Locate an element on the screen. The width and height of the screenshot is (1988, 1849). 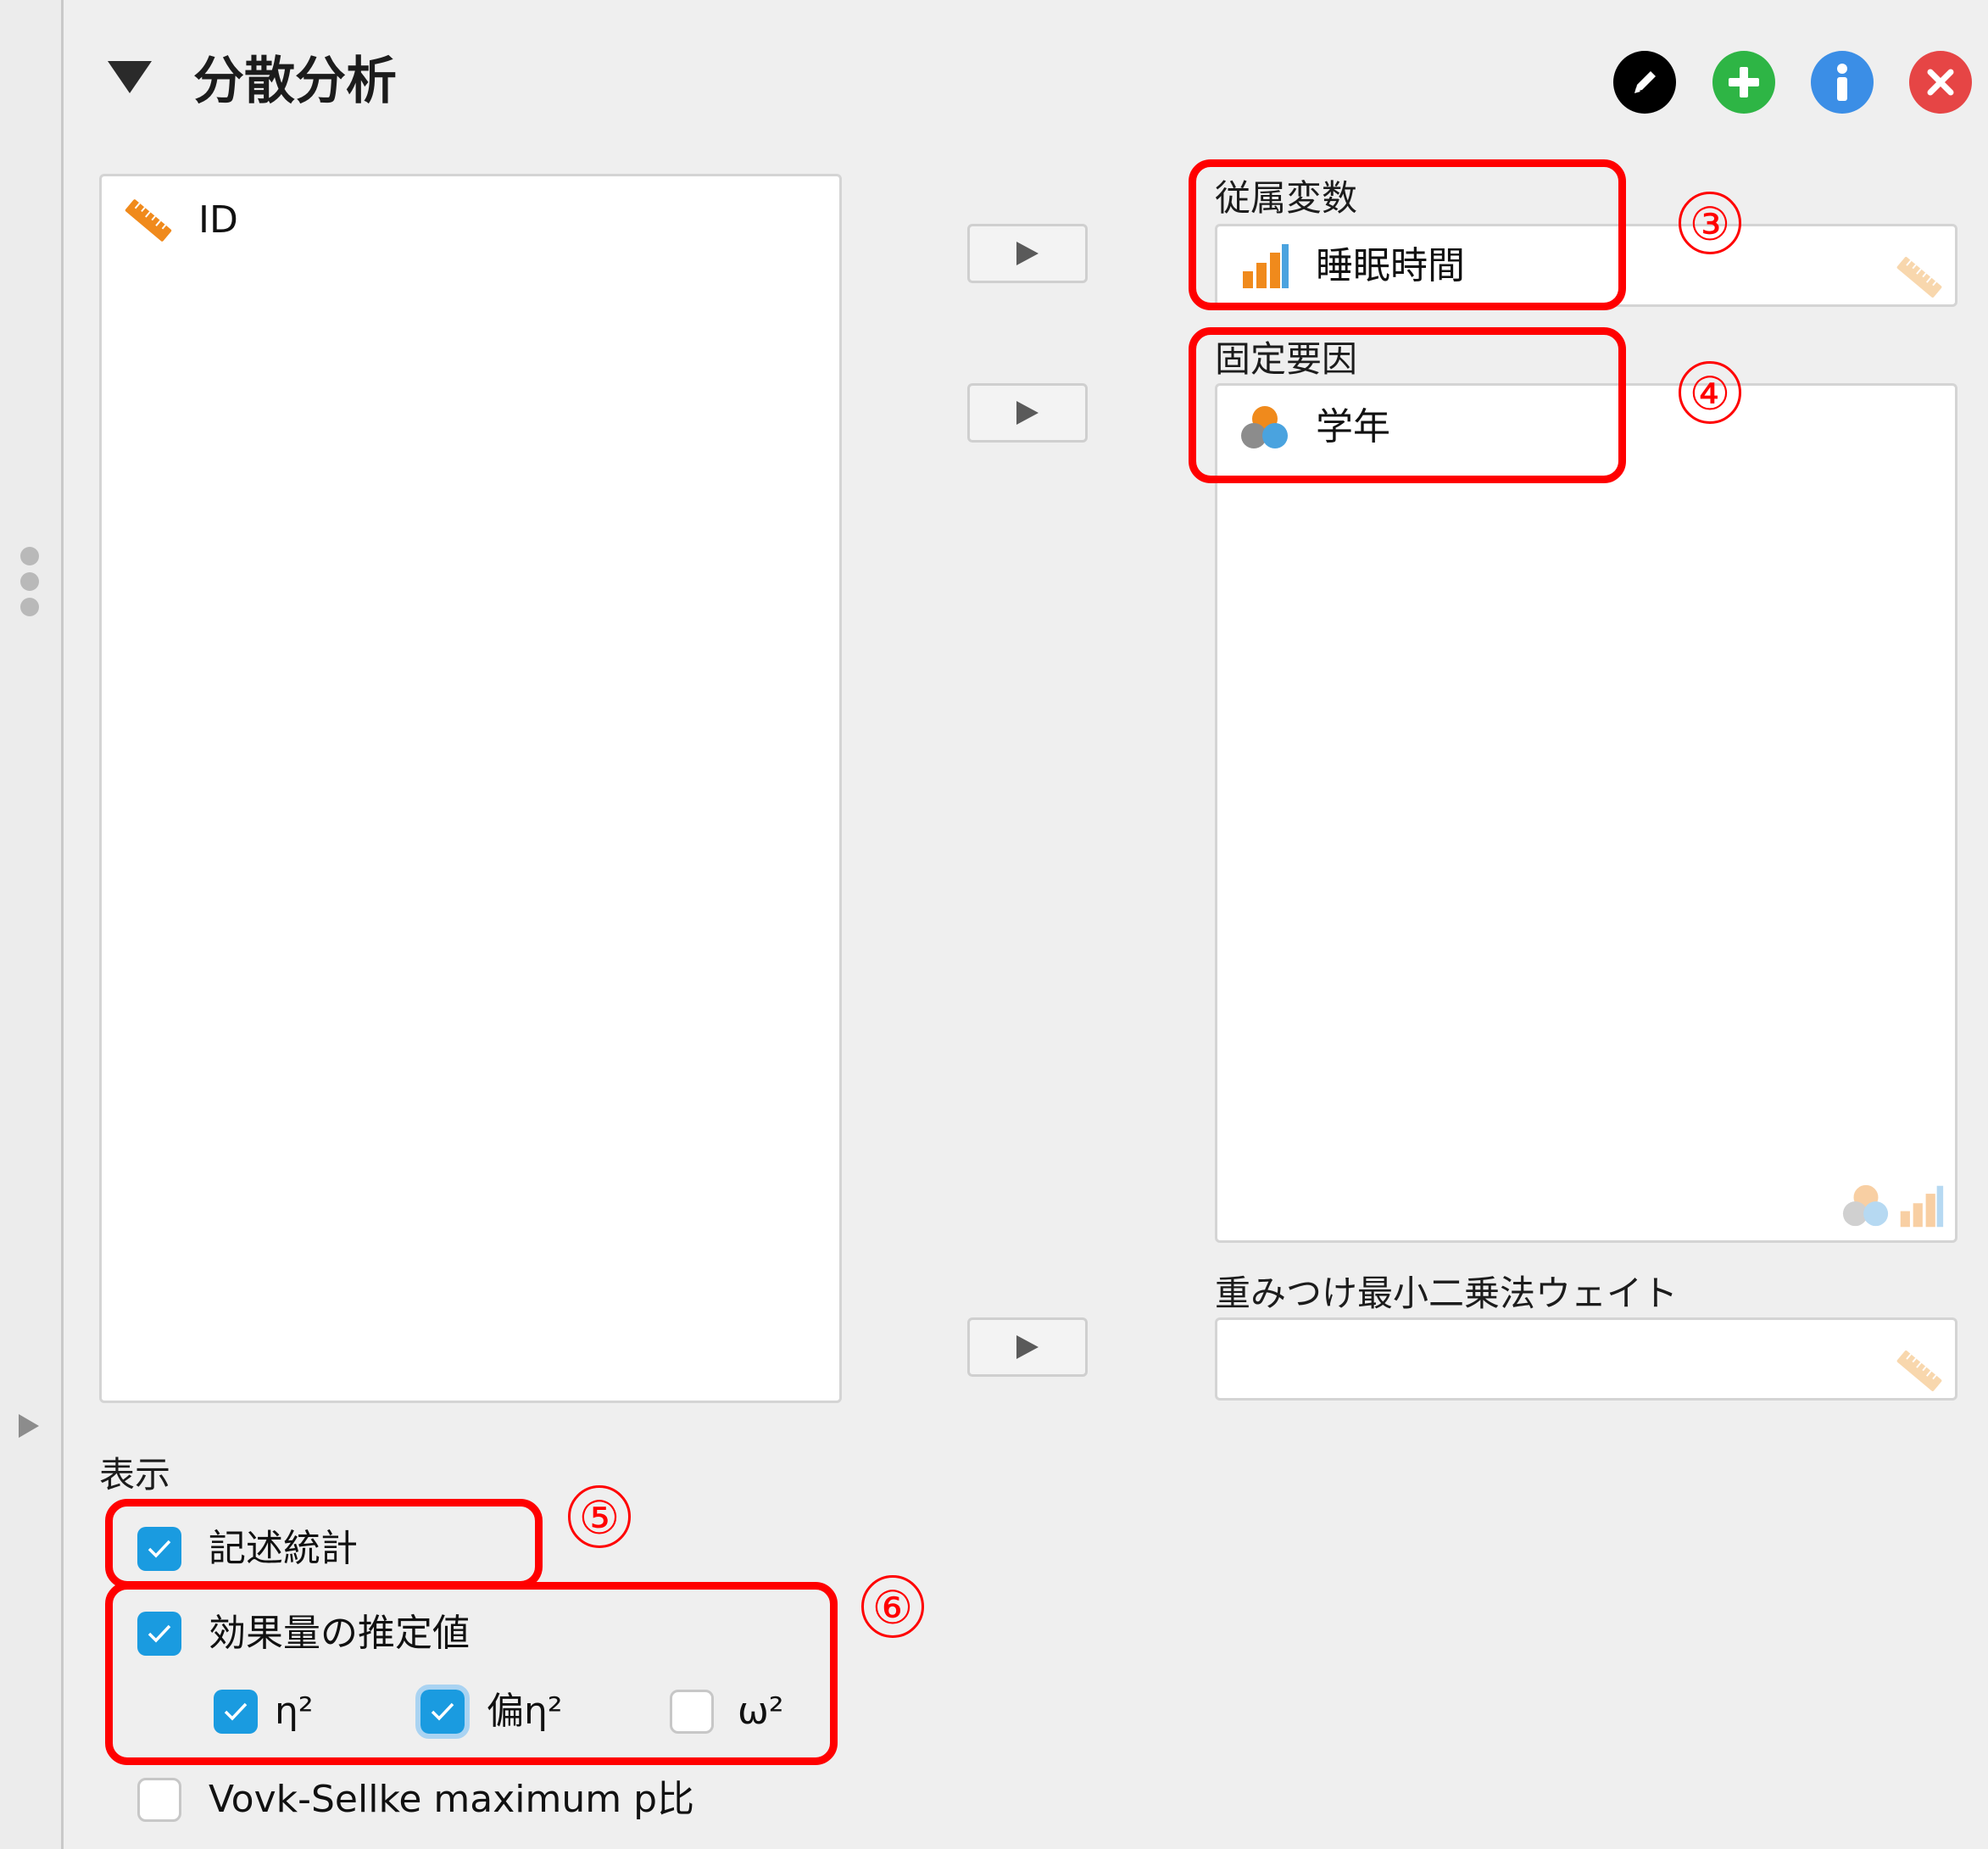
annotation-number-4: ④ is located at coordinates (1710, 392).